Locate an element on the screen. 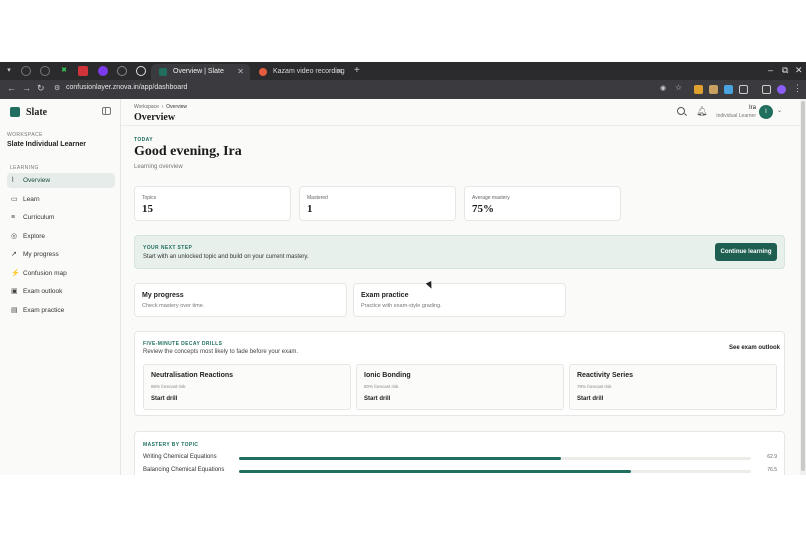 The height and width of the screenshot is (537, 806). trend-icon: ↗ is located at coordinates (14, 254).